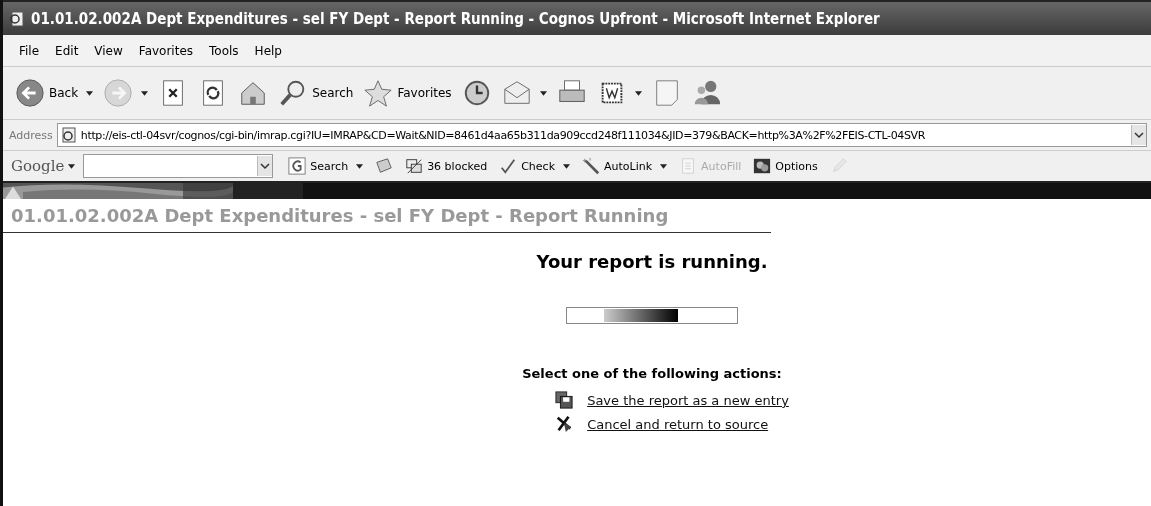 The height and width of the screenshot is (506, 1151). I want to click on toolbar-button: Check, so click(534, 166).